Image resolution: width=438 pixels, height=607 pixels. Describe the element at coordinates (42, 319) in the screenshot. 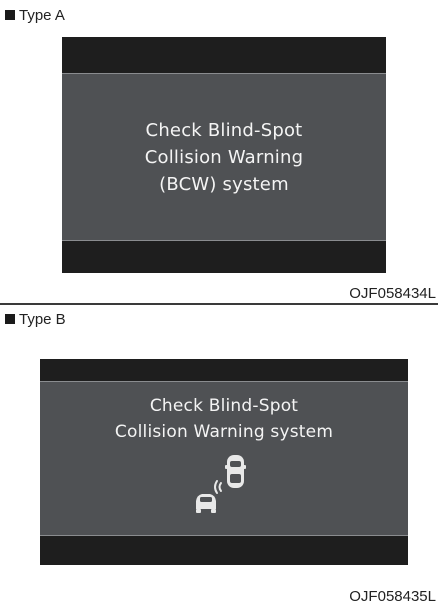

I see `type-b-label-text: Type B` at that location.